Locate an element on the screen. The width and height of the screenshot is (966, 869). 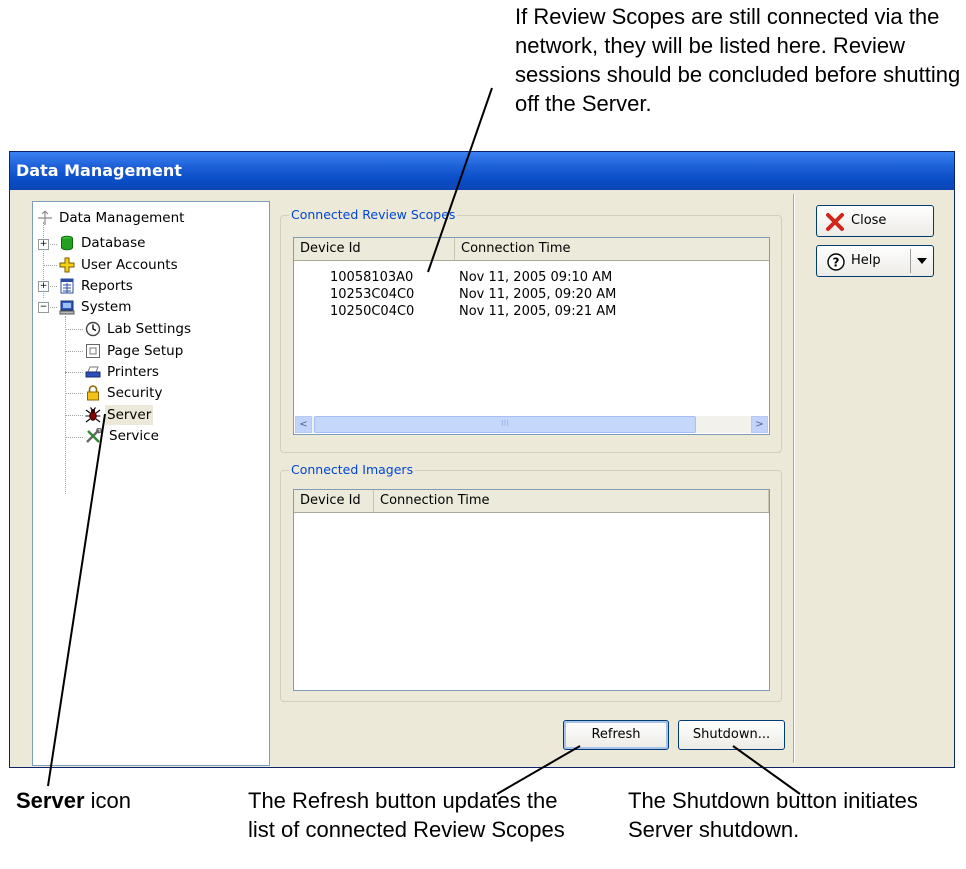
tree-item-label: Reports is located at coordinates (107, 286).